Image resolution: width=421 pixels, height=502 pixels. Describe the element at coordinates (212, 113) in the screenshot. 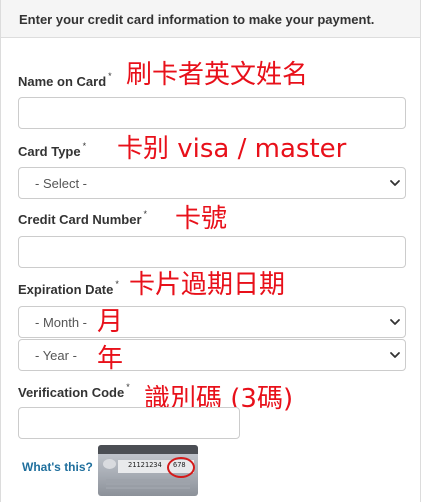

I see `name-on-card-input` at that location.